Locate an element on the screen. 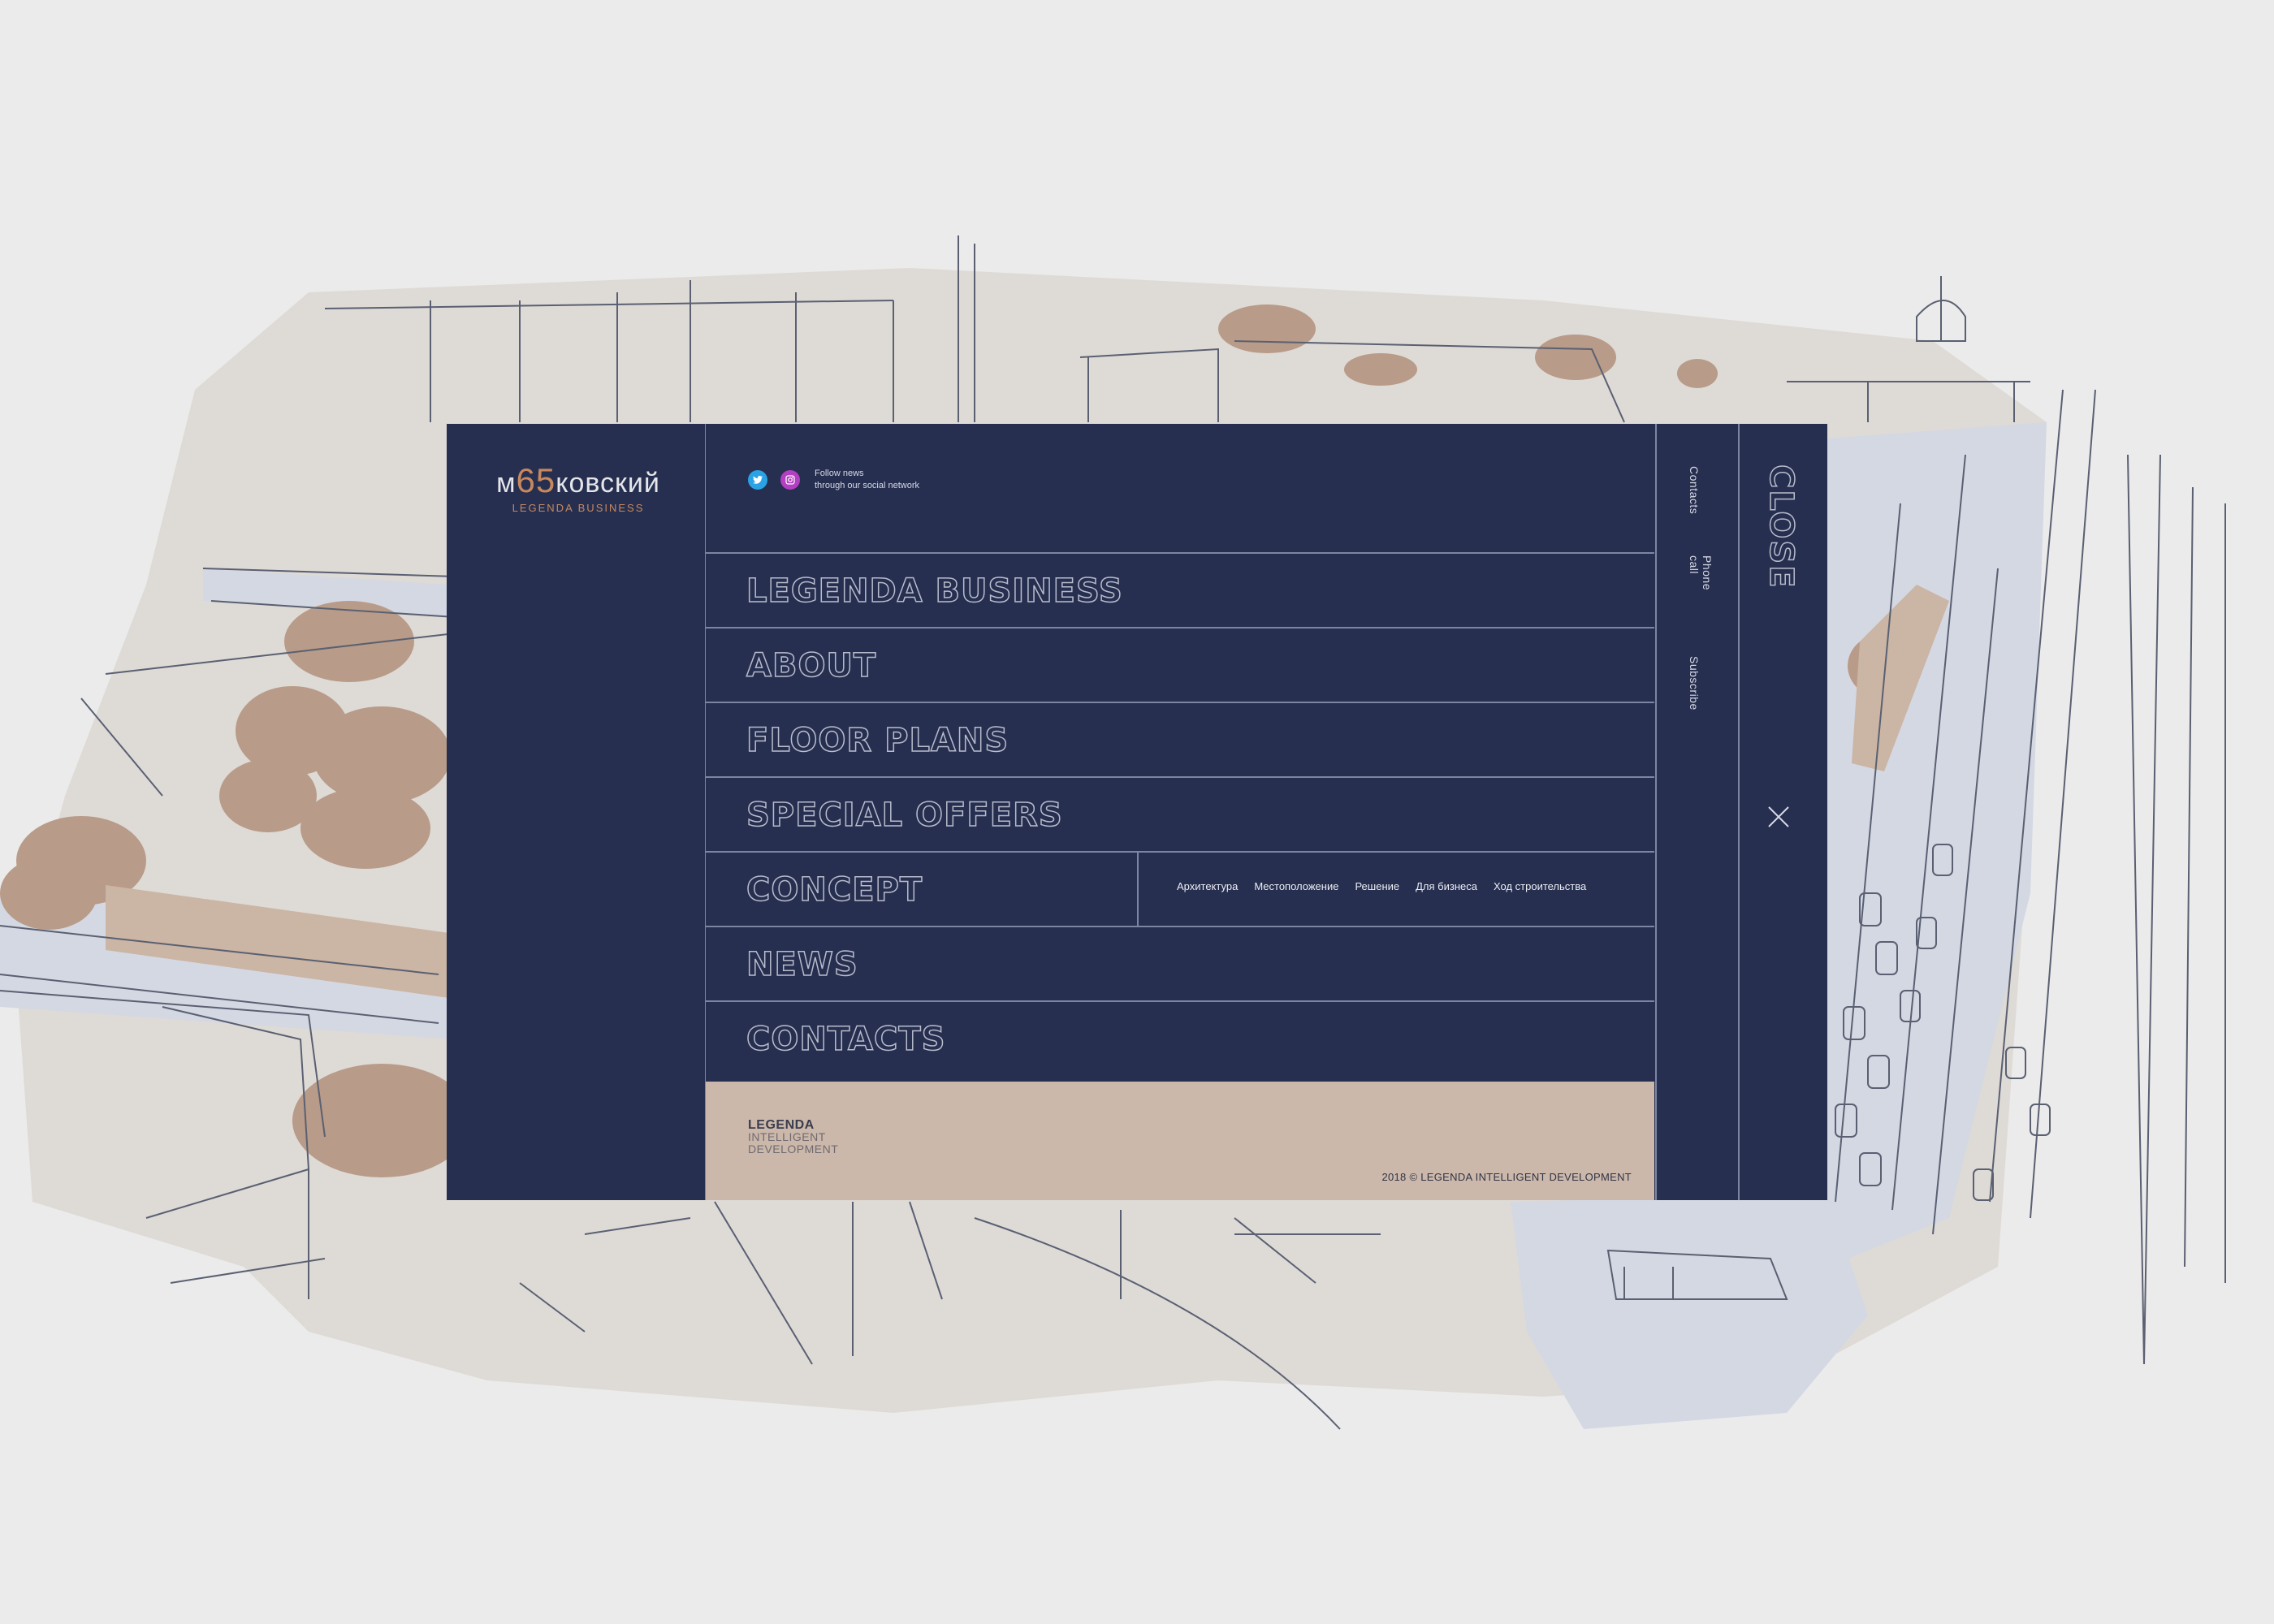 This screenshot has width=2274, height=1624. social-links: Follow news through our social network is located at coordinates (833, 480).